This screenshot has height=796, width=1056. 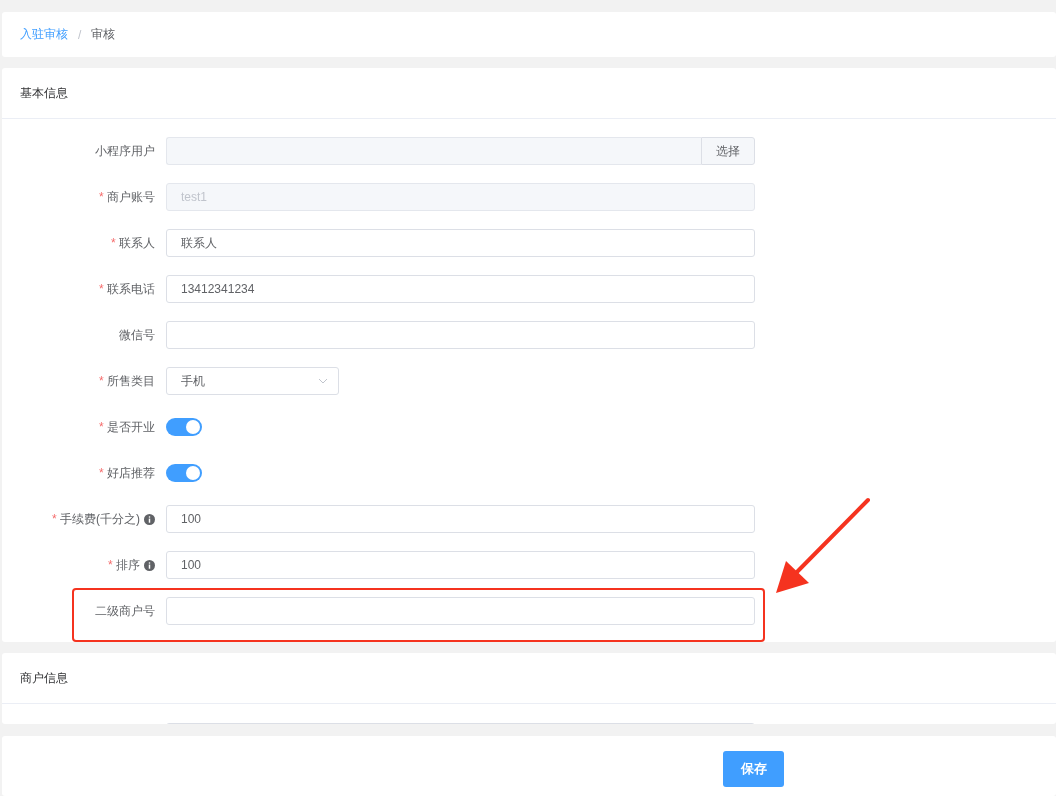 What do you see at coordinates (137, 335) in the screenshot?
I see `field-label: 微信号` at bounding box center [137, 335].